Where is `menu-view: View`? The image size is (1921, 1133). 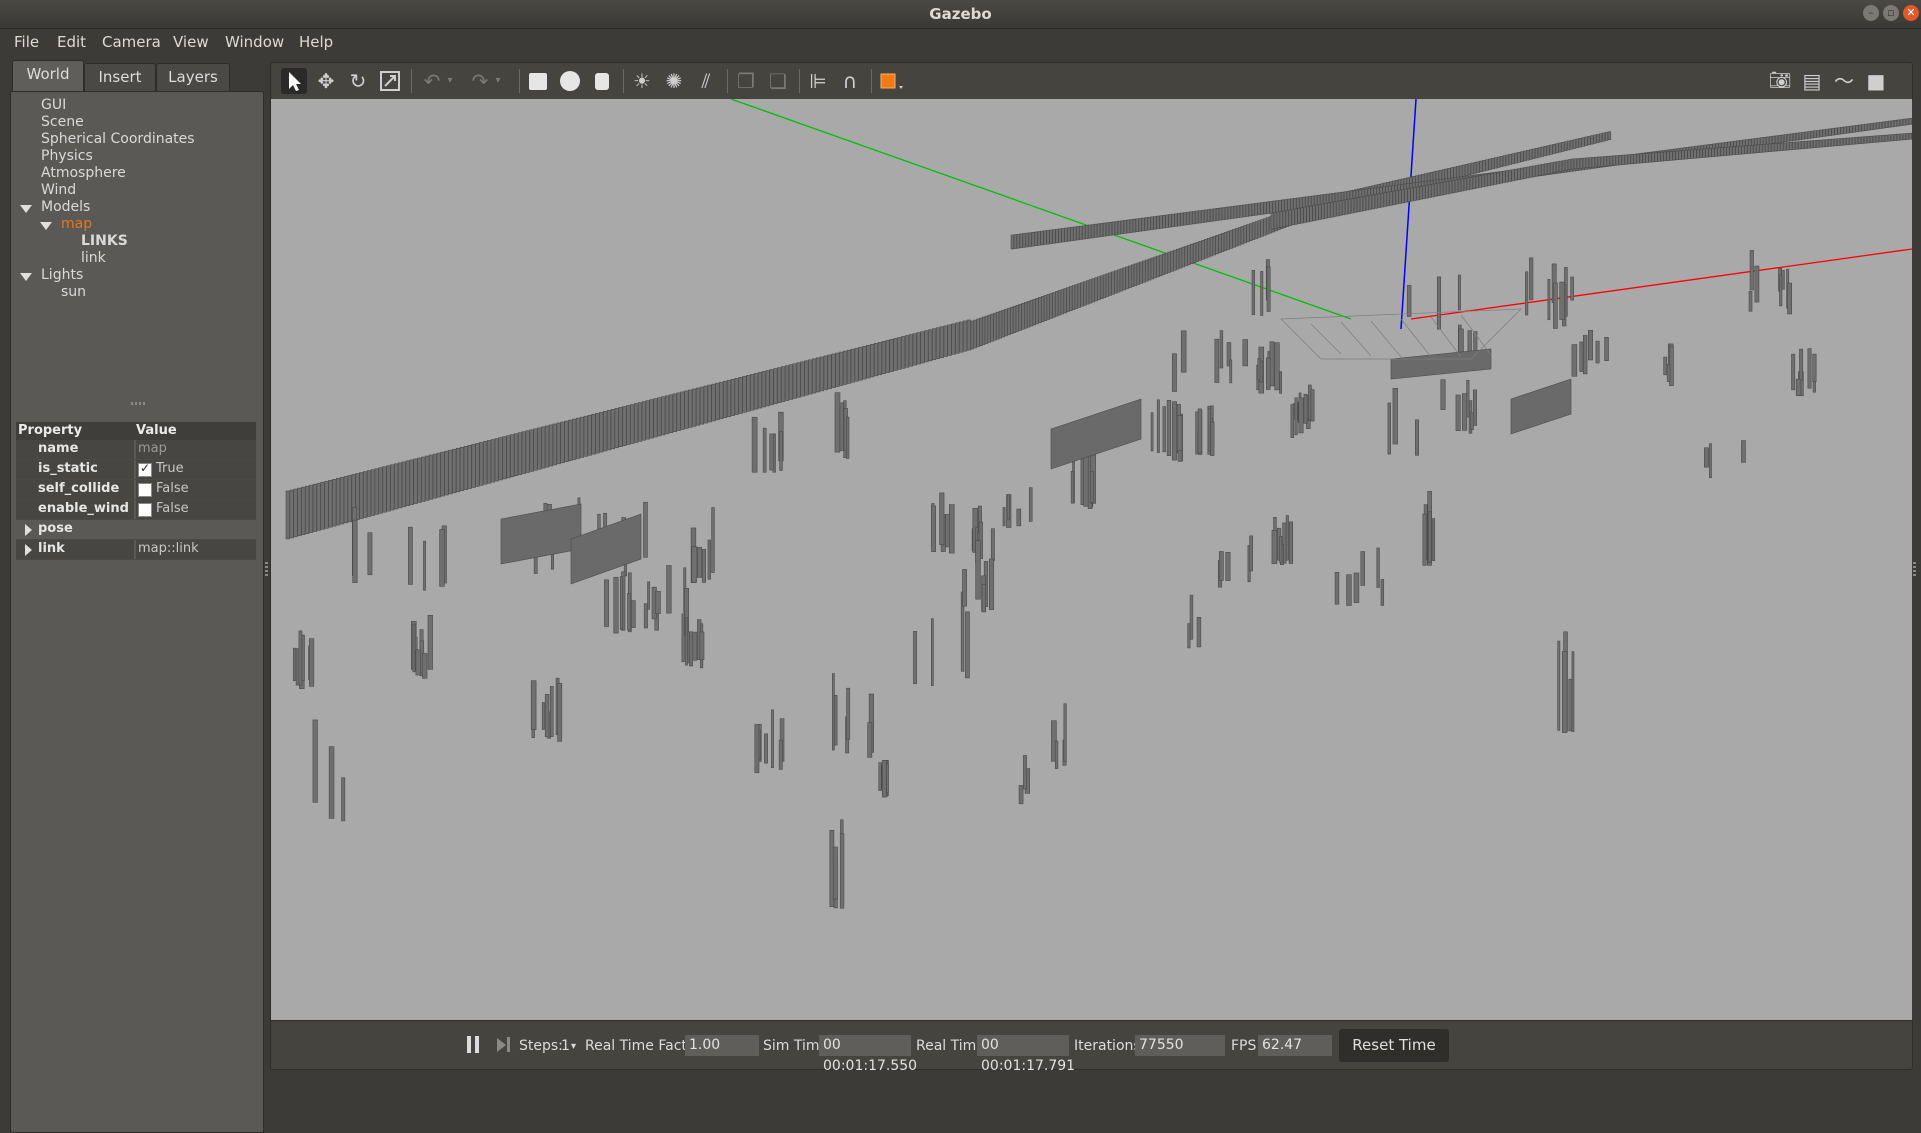 menu-view: View is located at coordinates (191, 42).